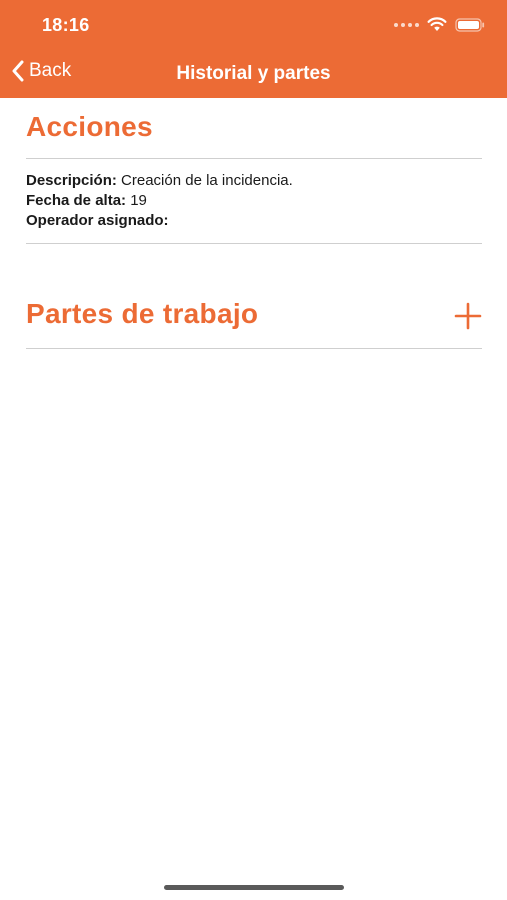  I want to click on plus-icon, so click(468, 316).